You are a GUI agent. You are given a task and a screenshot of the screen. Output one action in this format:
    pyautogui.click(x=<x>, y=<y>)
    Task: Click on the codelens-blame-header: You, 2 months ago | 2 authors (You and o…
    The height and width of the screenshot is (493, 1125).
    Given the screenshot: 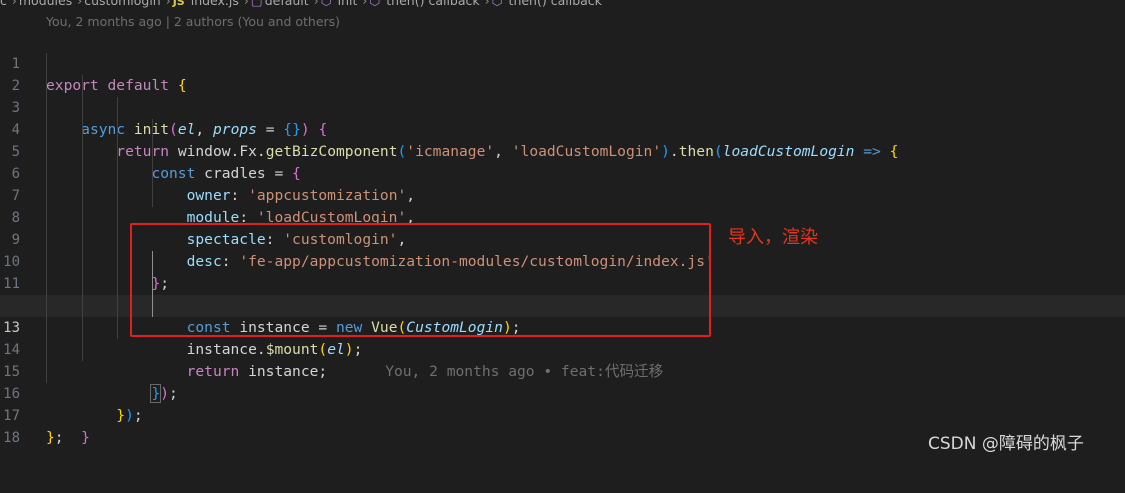 What is the action you would take?
    pyautogui.click(x=193, y=21)
    